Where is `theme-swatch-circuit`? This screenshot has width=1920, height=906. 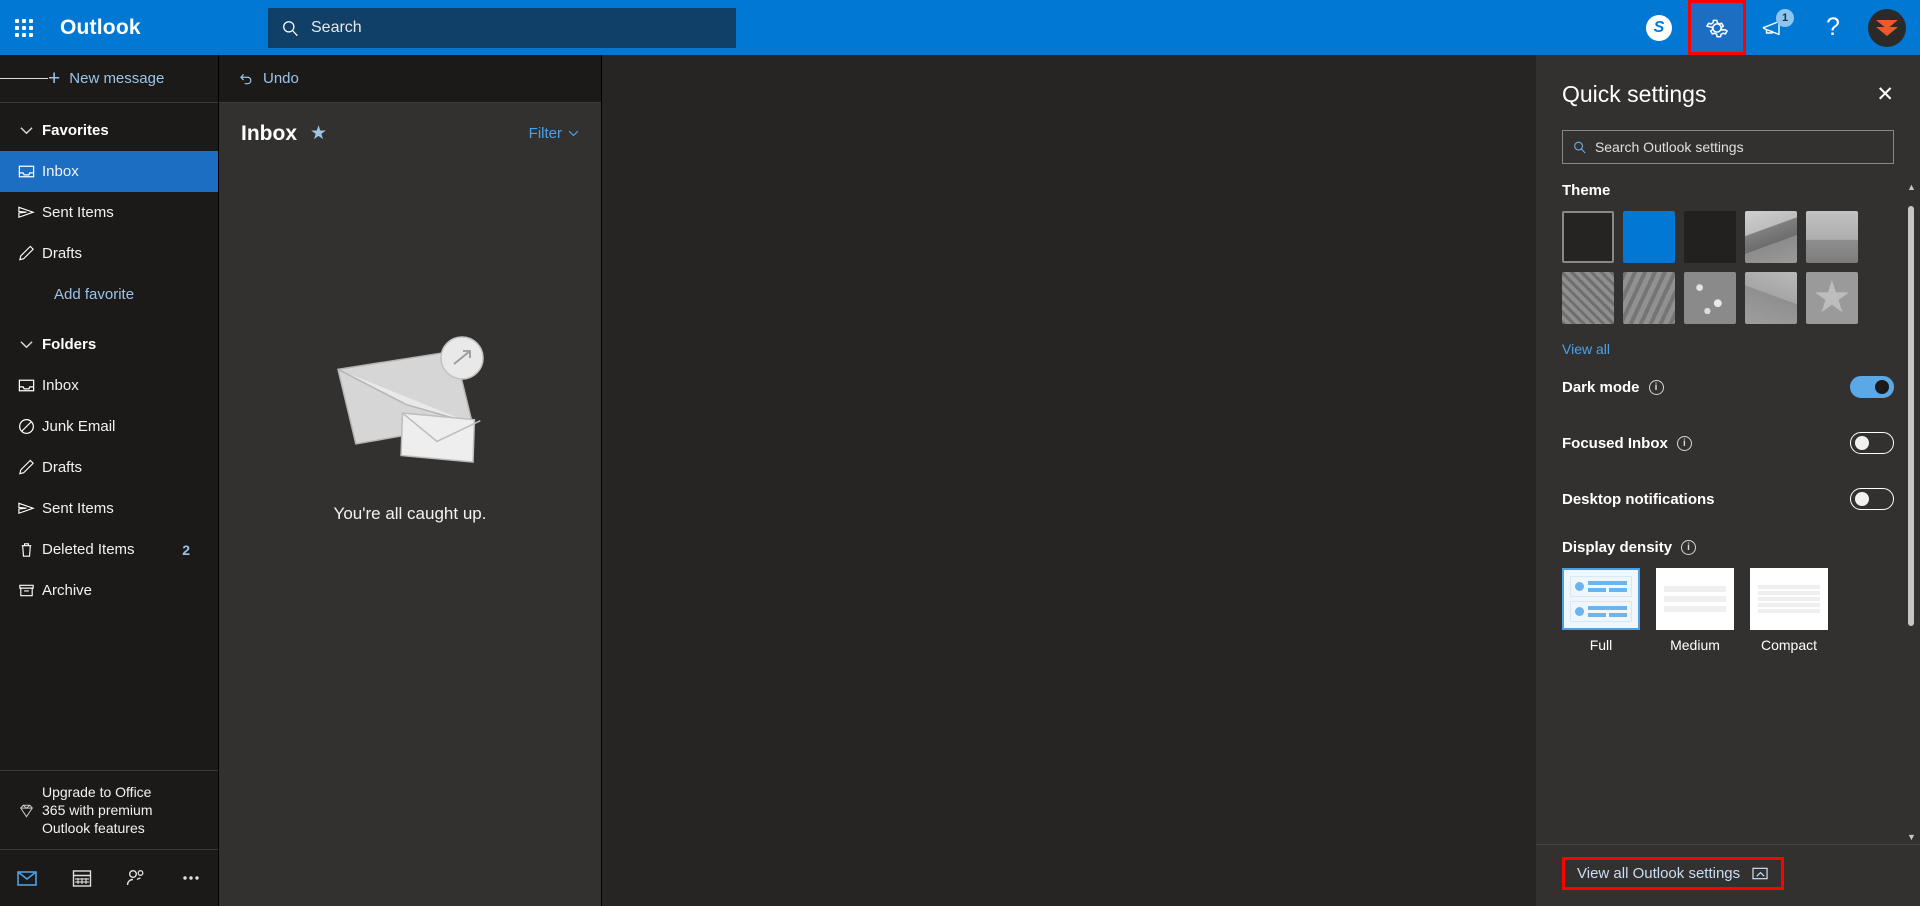
theme-swatch-circuit is located at coordinates (1588, 298).